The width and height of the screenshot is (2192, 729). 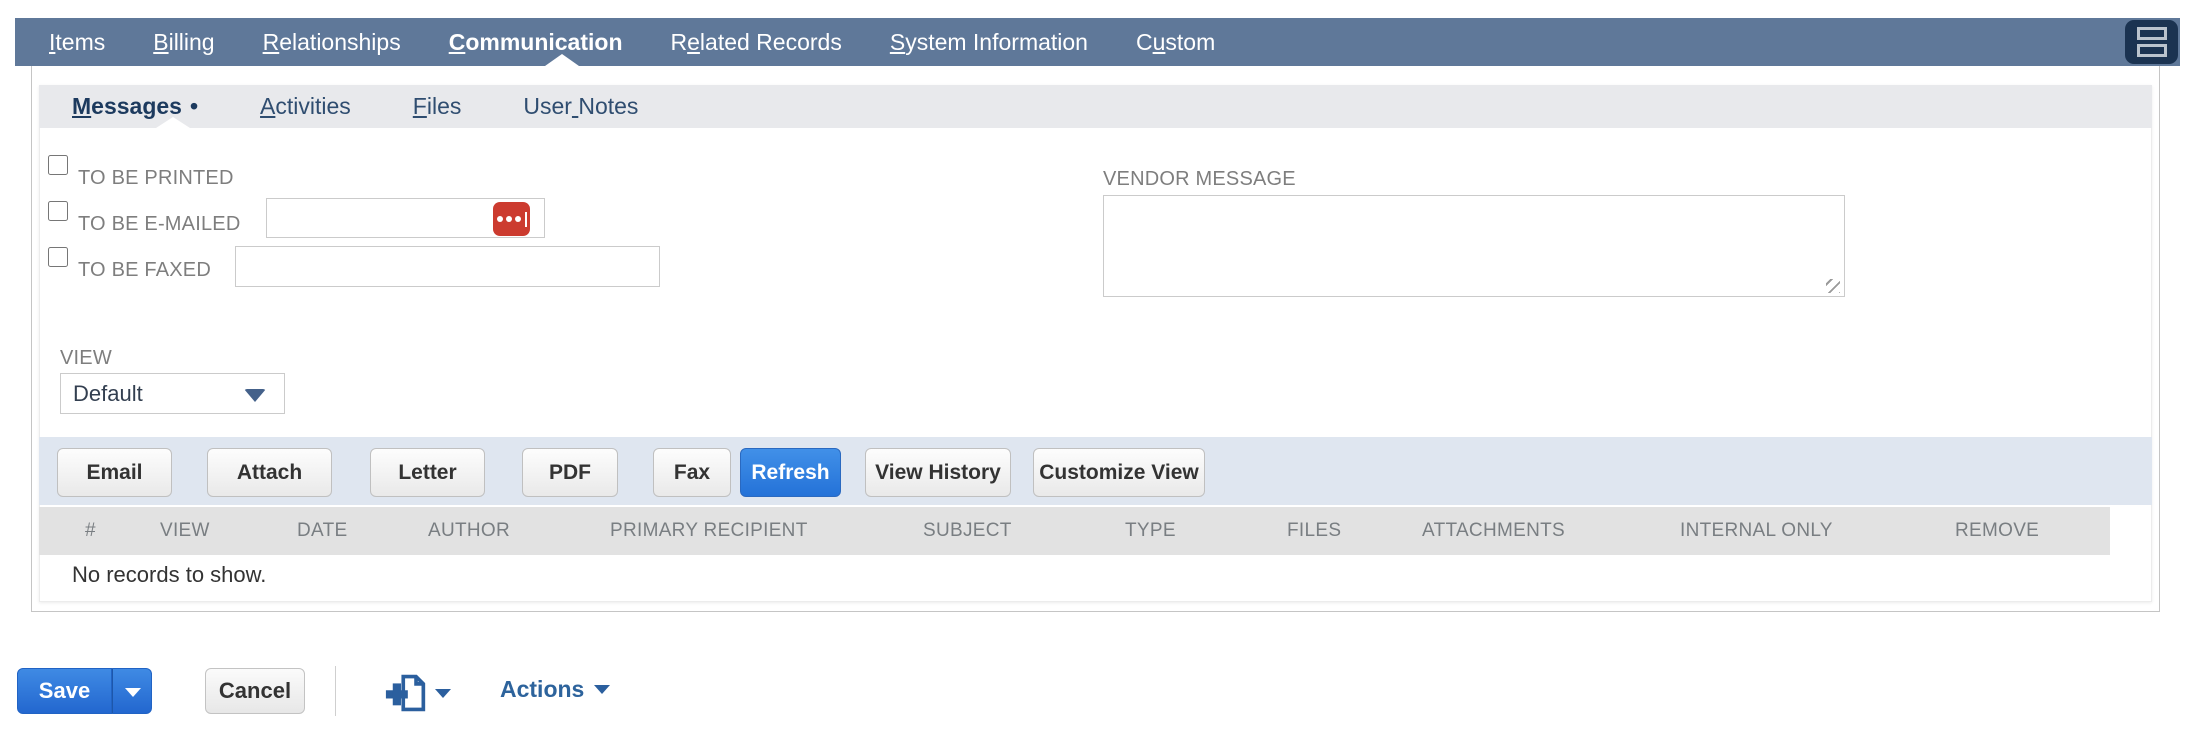 I want to click on col-view: VIEW, so click(x=185, y=530).